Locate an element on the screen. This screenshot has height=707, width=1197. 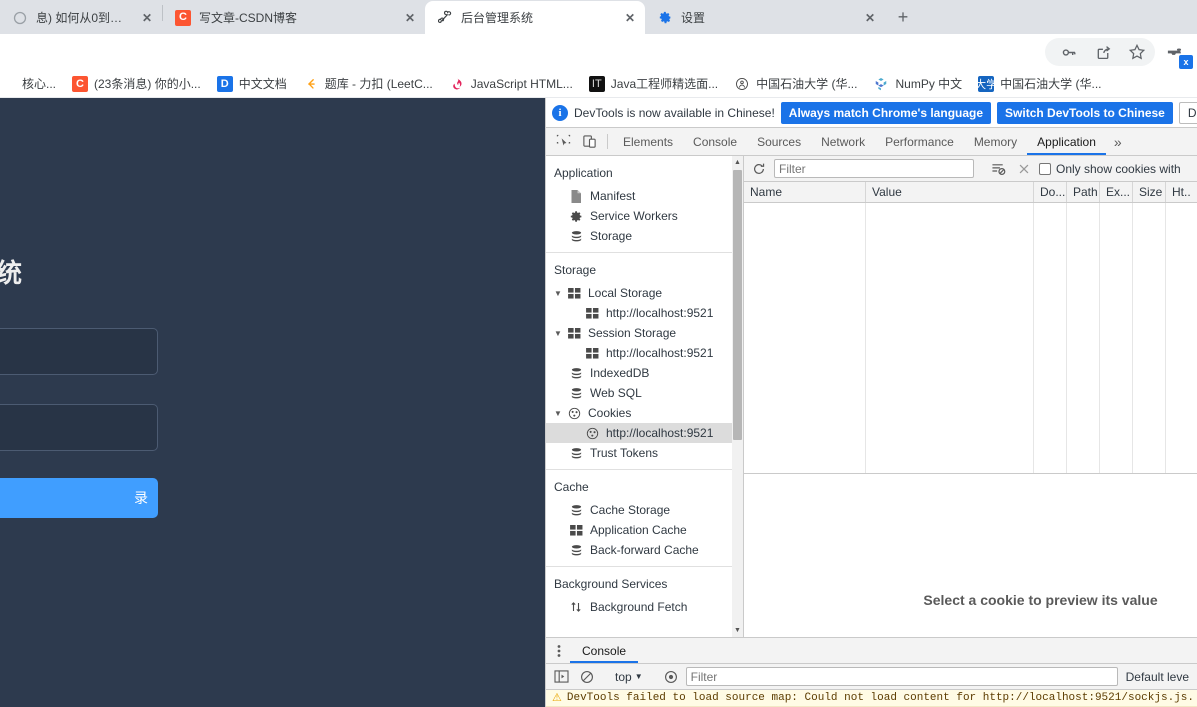
tab-application: Application is located at coordinates (1066, 141).